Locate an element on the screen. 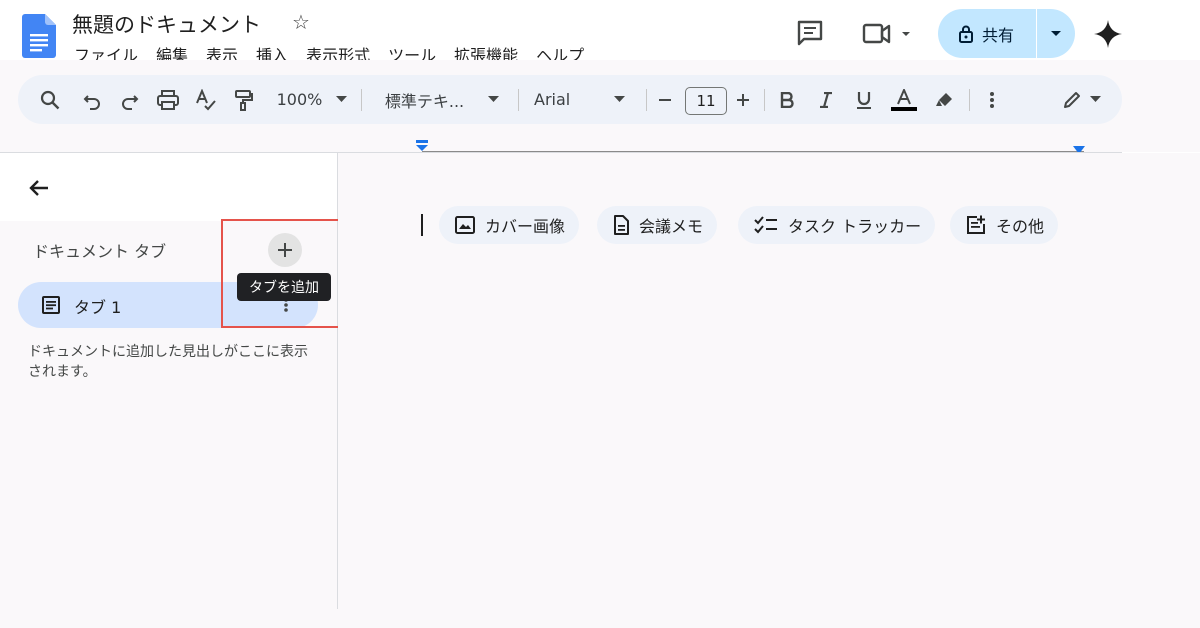  task-tracker-chip: タスク トラッカー is located at coordinates (837, 225).